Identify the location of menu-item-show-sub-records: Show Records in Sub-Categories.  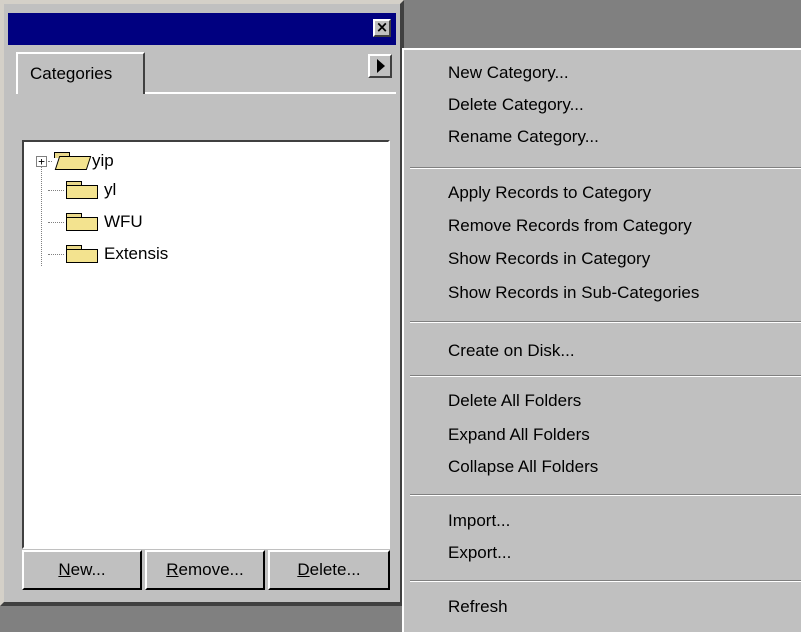
(573, 293).